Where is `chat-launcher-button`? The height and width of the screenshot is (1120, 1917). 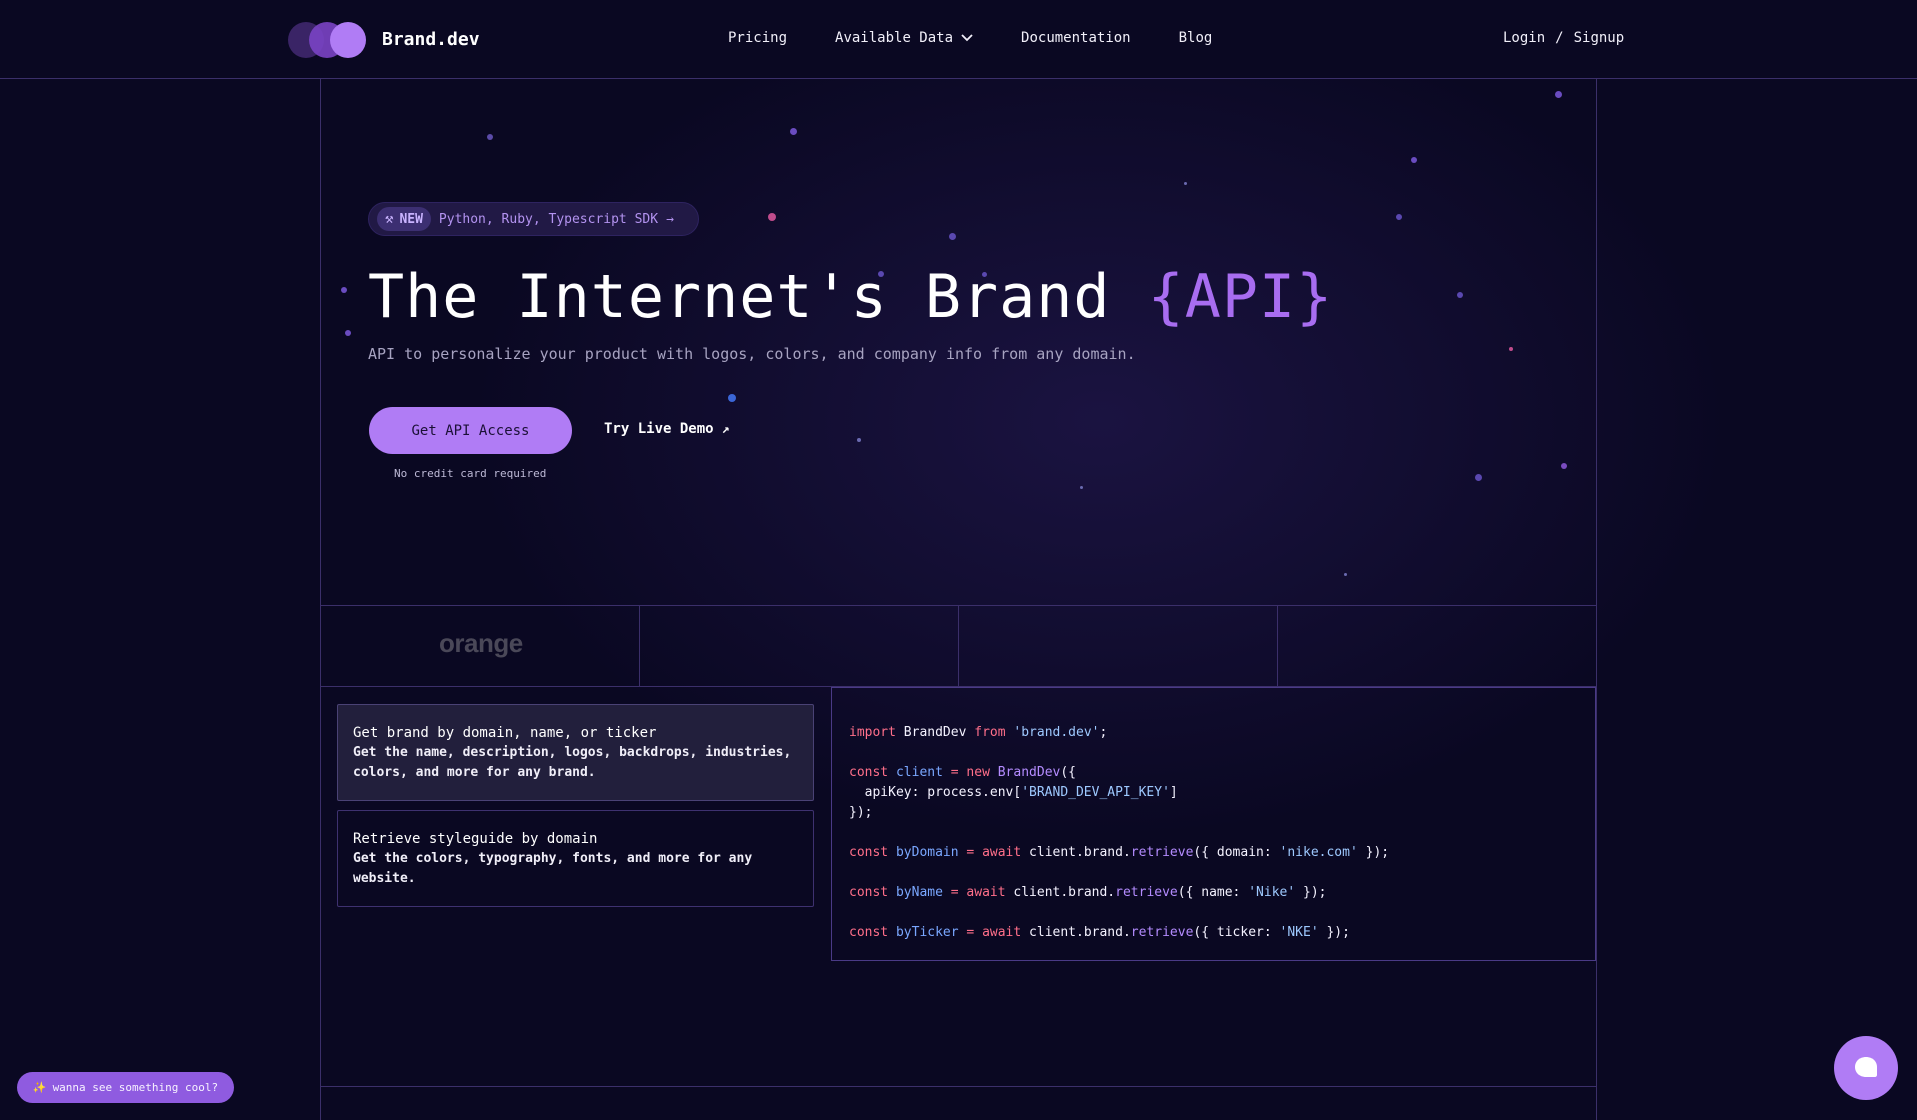 chat-launcher-button is located at coordinates (1866, 1068).